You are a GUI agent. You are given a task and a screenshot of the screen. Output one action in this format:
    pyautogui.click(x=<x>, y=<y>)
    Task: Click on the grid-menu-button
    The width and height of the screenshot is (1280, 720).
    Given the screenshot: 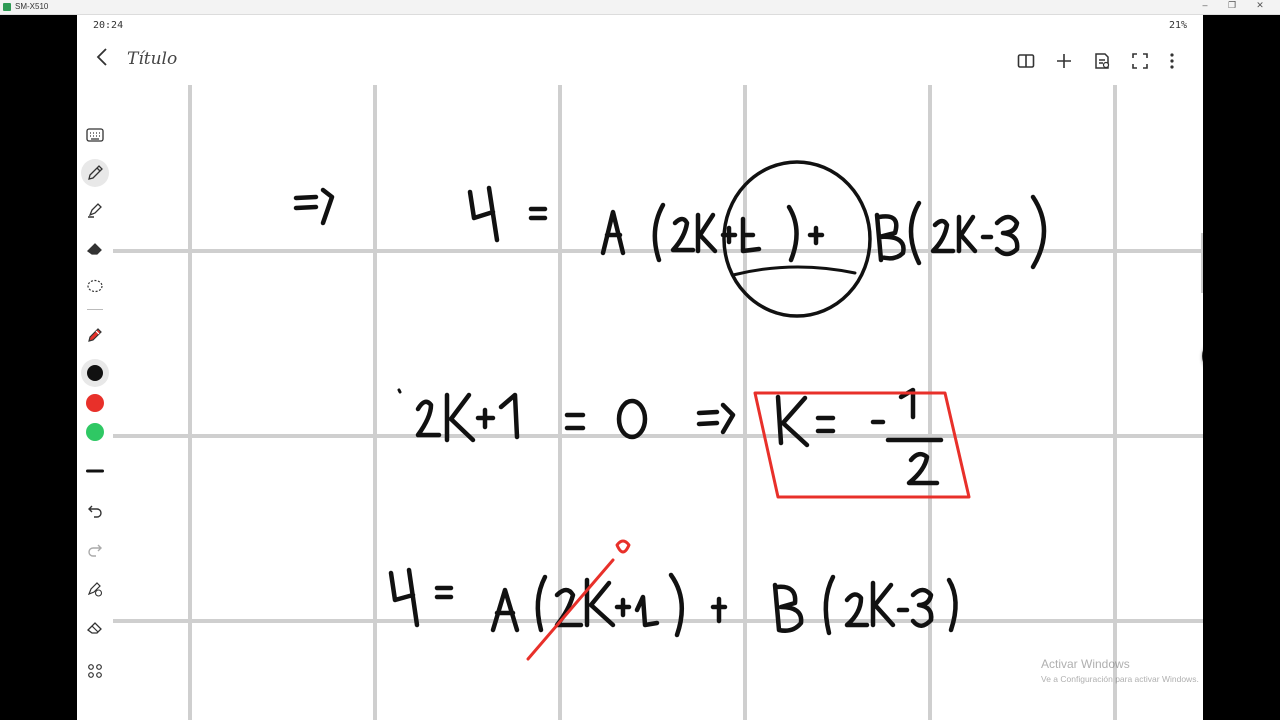 What is the action you would take?
    pyautogui.click(x=95, y=671)
    